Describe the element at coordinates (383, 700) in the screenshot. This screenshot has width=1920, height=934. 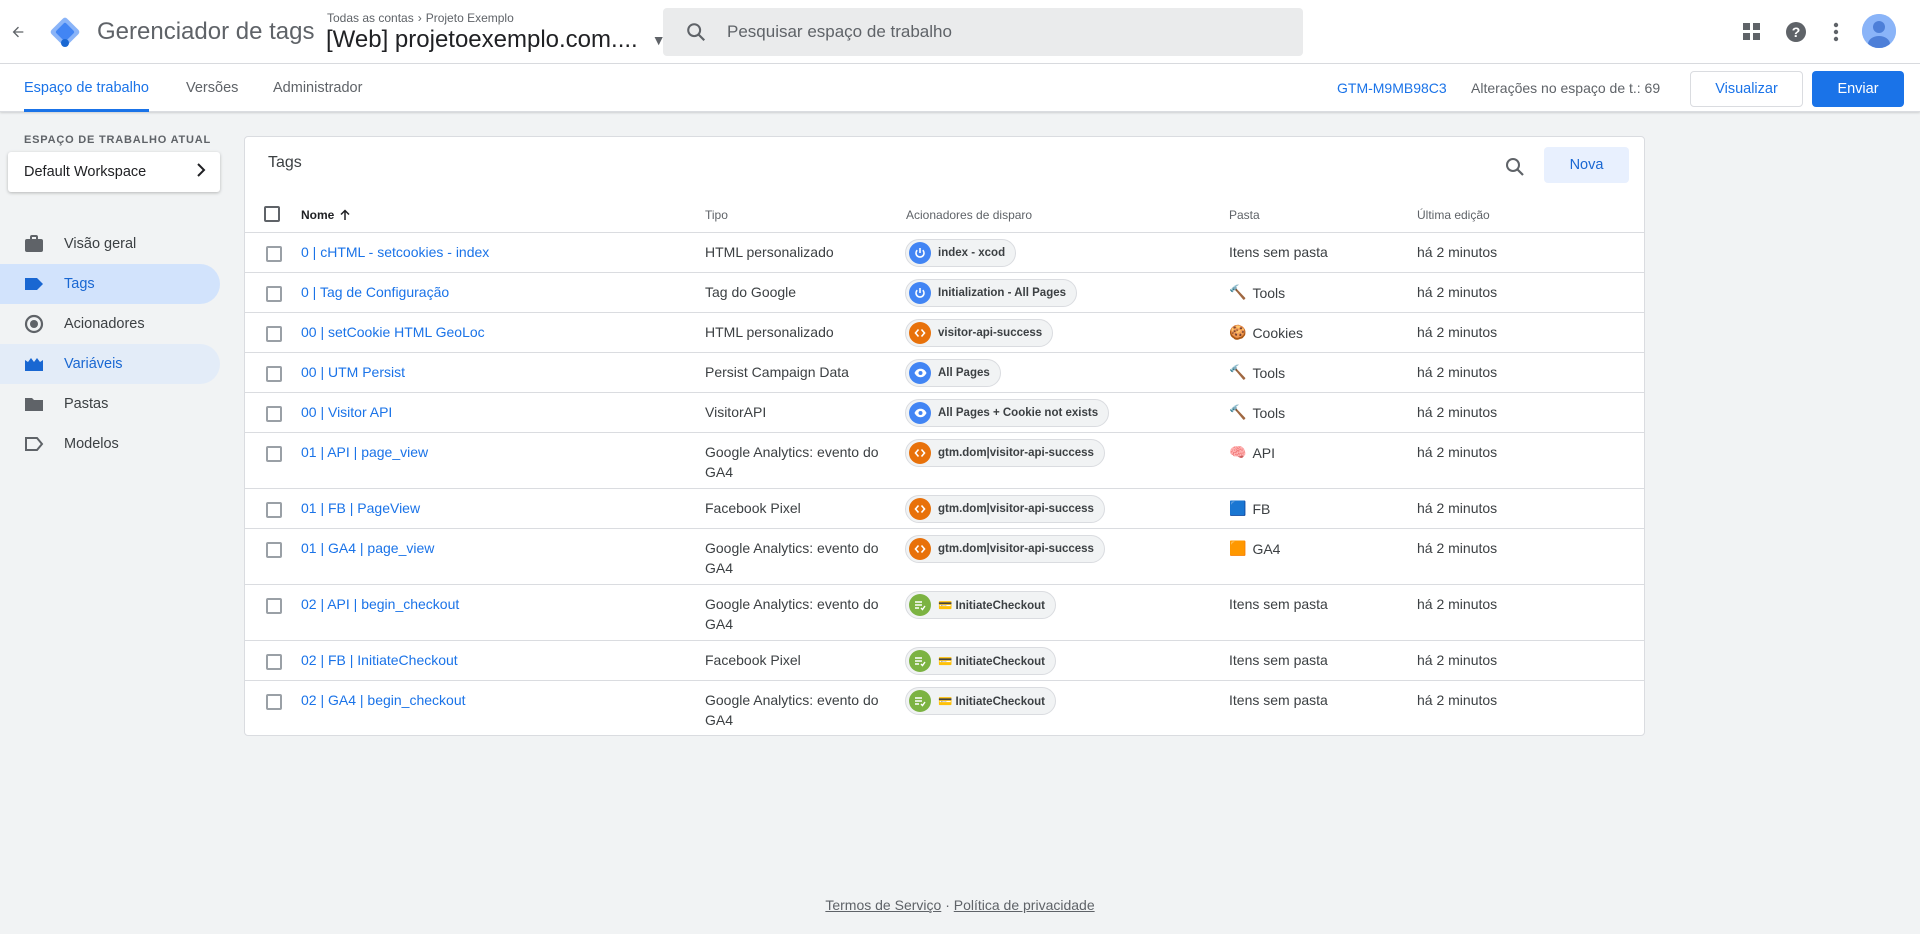
I see `tag-name-link: 02 | GA4 | begin_checkout` at that location.